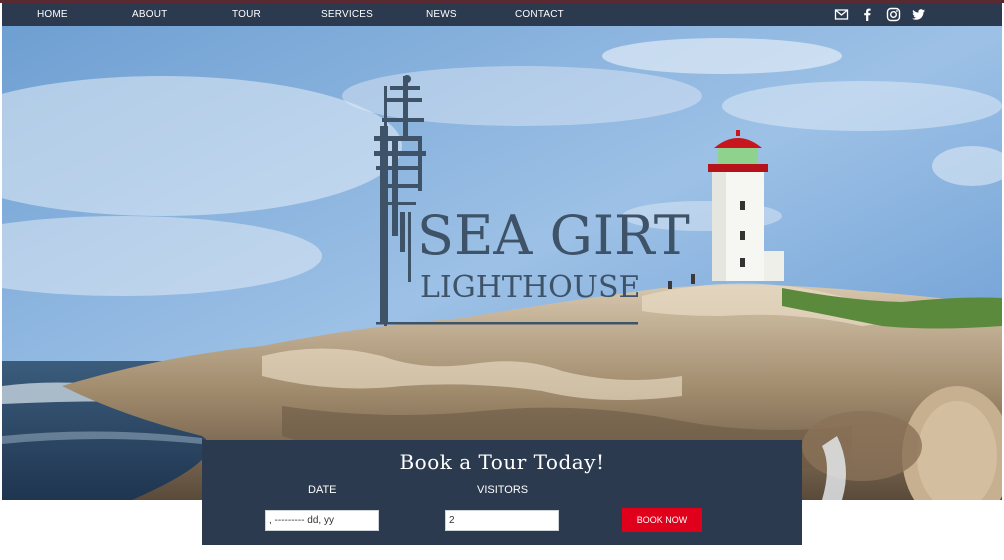  Describe the element at coordinates (502, 14) in the screenshot. I see `main-navigation: HOME ABOUT TOUR SERVICES NEWS CONTACT` at that location.